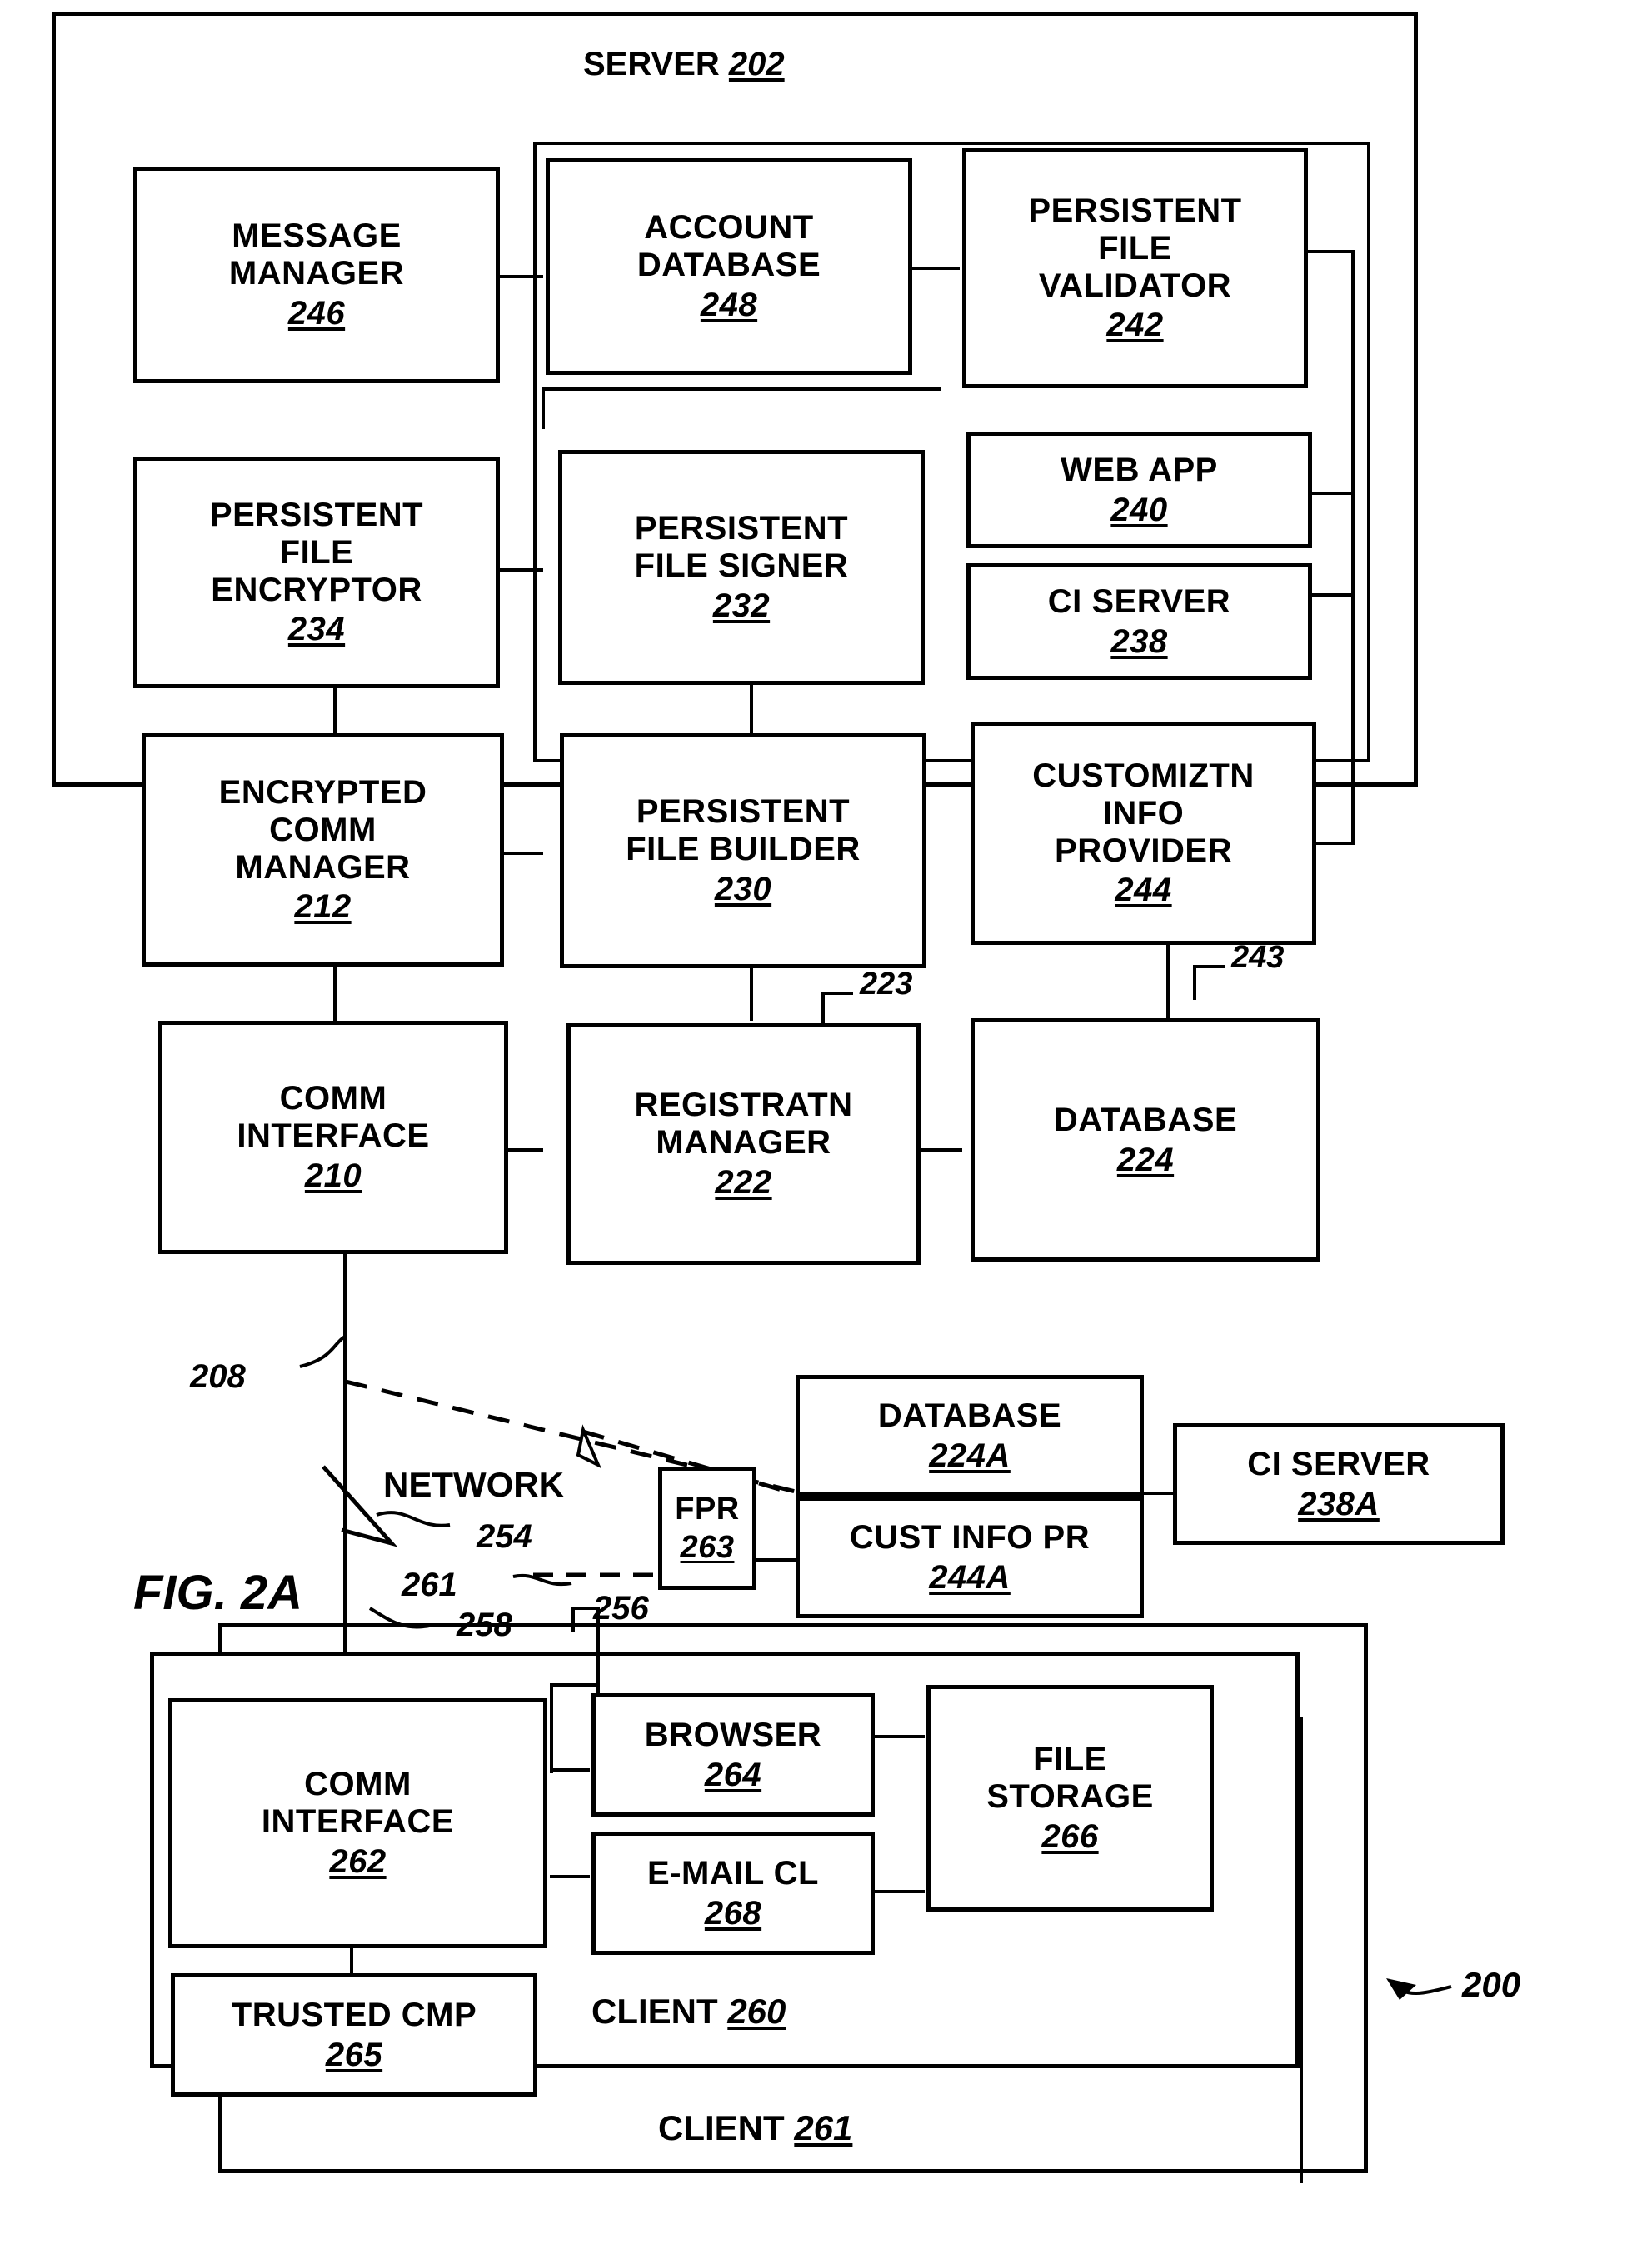  Describe the element at coordinates (358, 1861) in the screenshot. I see `module-ref: 262` at that location.